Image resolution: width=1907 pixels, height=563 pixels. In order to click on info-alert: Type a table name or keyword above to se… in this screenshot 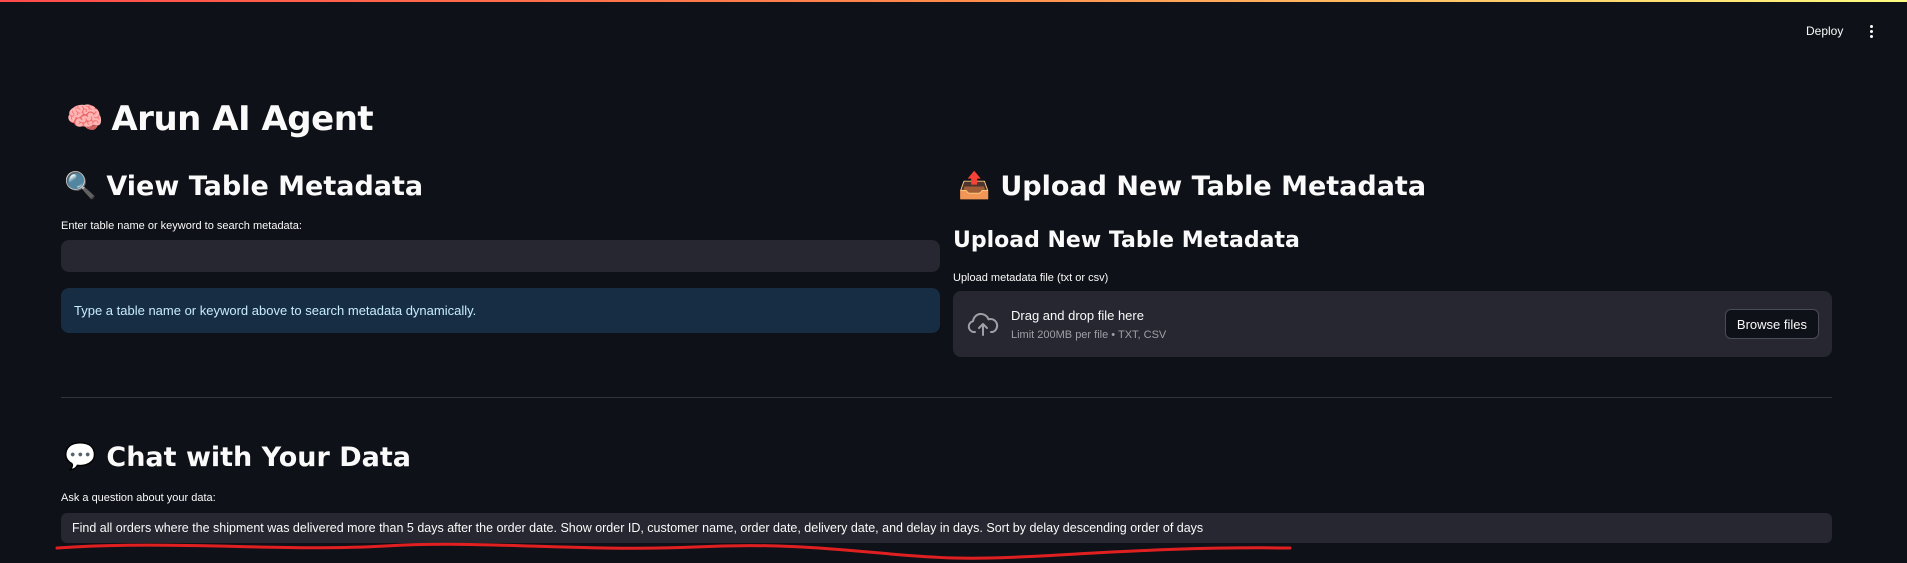, I will do `click(500, 310)`.